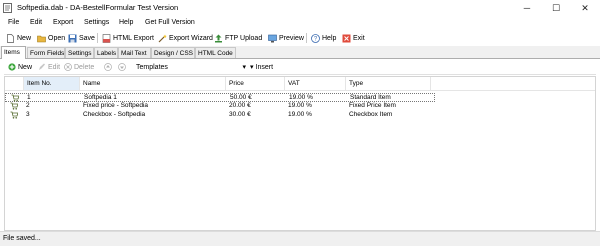 The height and width of the screenshot is (246, 600). Describe the element at coordinates (24, 38) in the screenshot. I see `new-button-label: New` at that location.